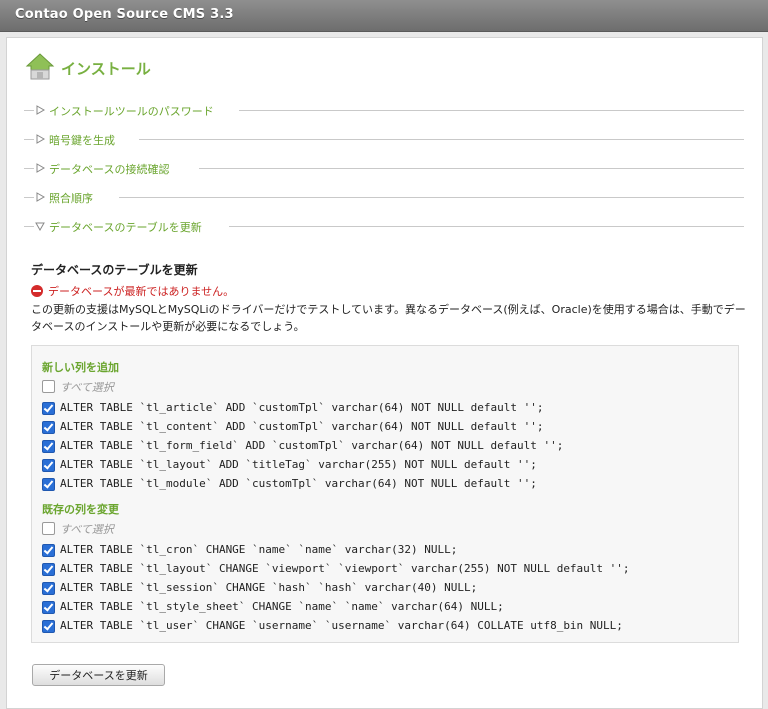 This screenshot has width=768, height=709. What do you see at coordinates (84, 140) in the screenshot?
I see `section-label: 暗号鍵を生成` at bounding box center [84, 140].